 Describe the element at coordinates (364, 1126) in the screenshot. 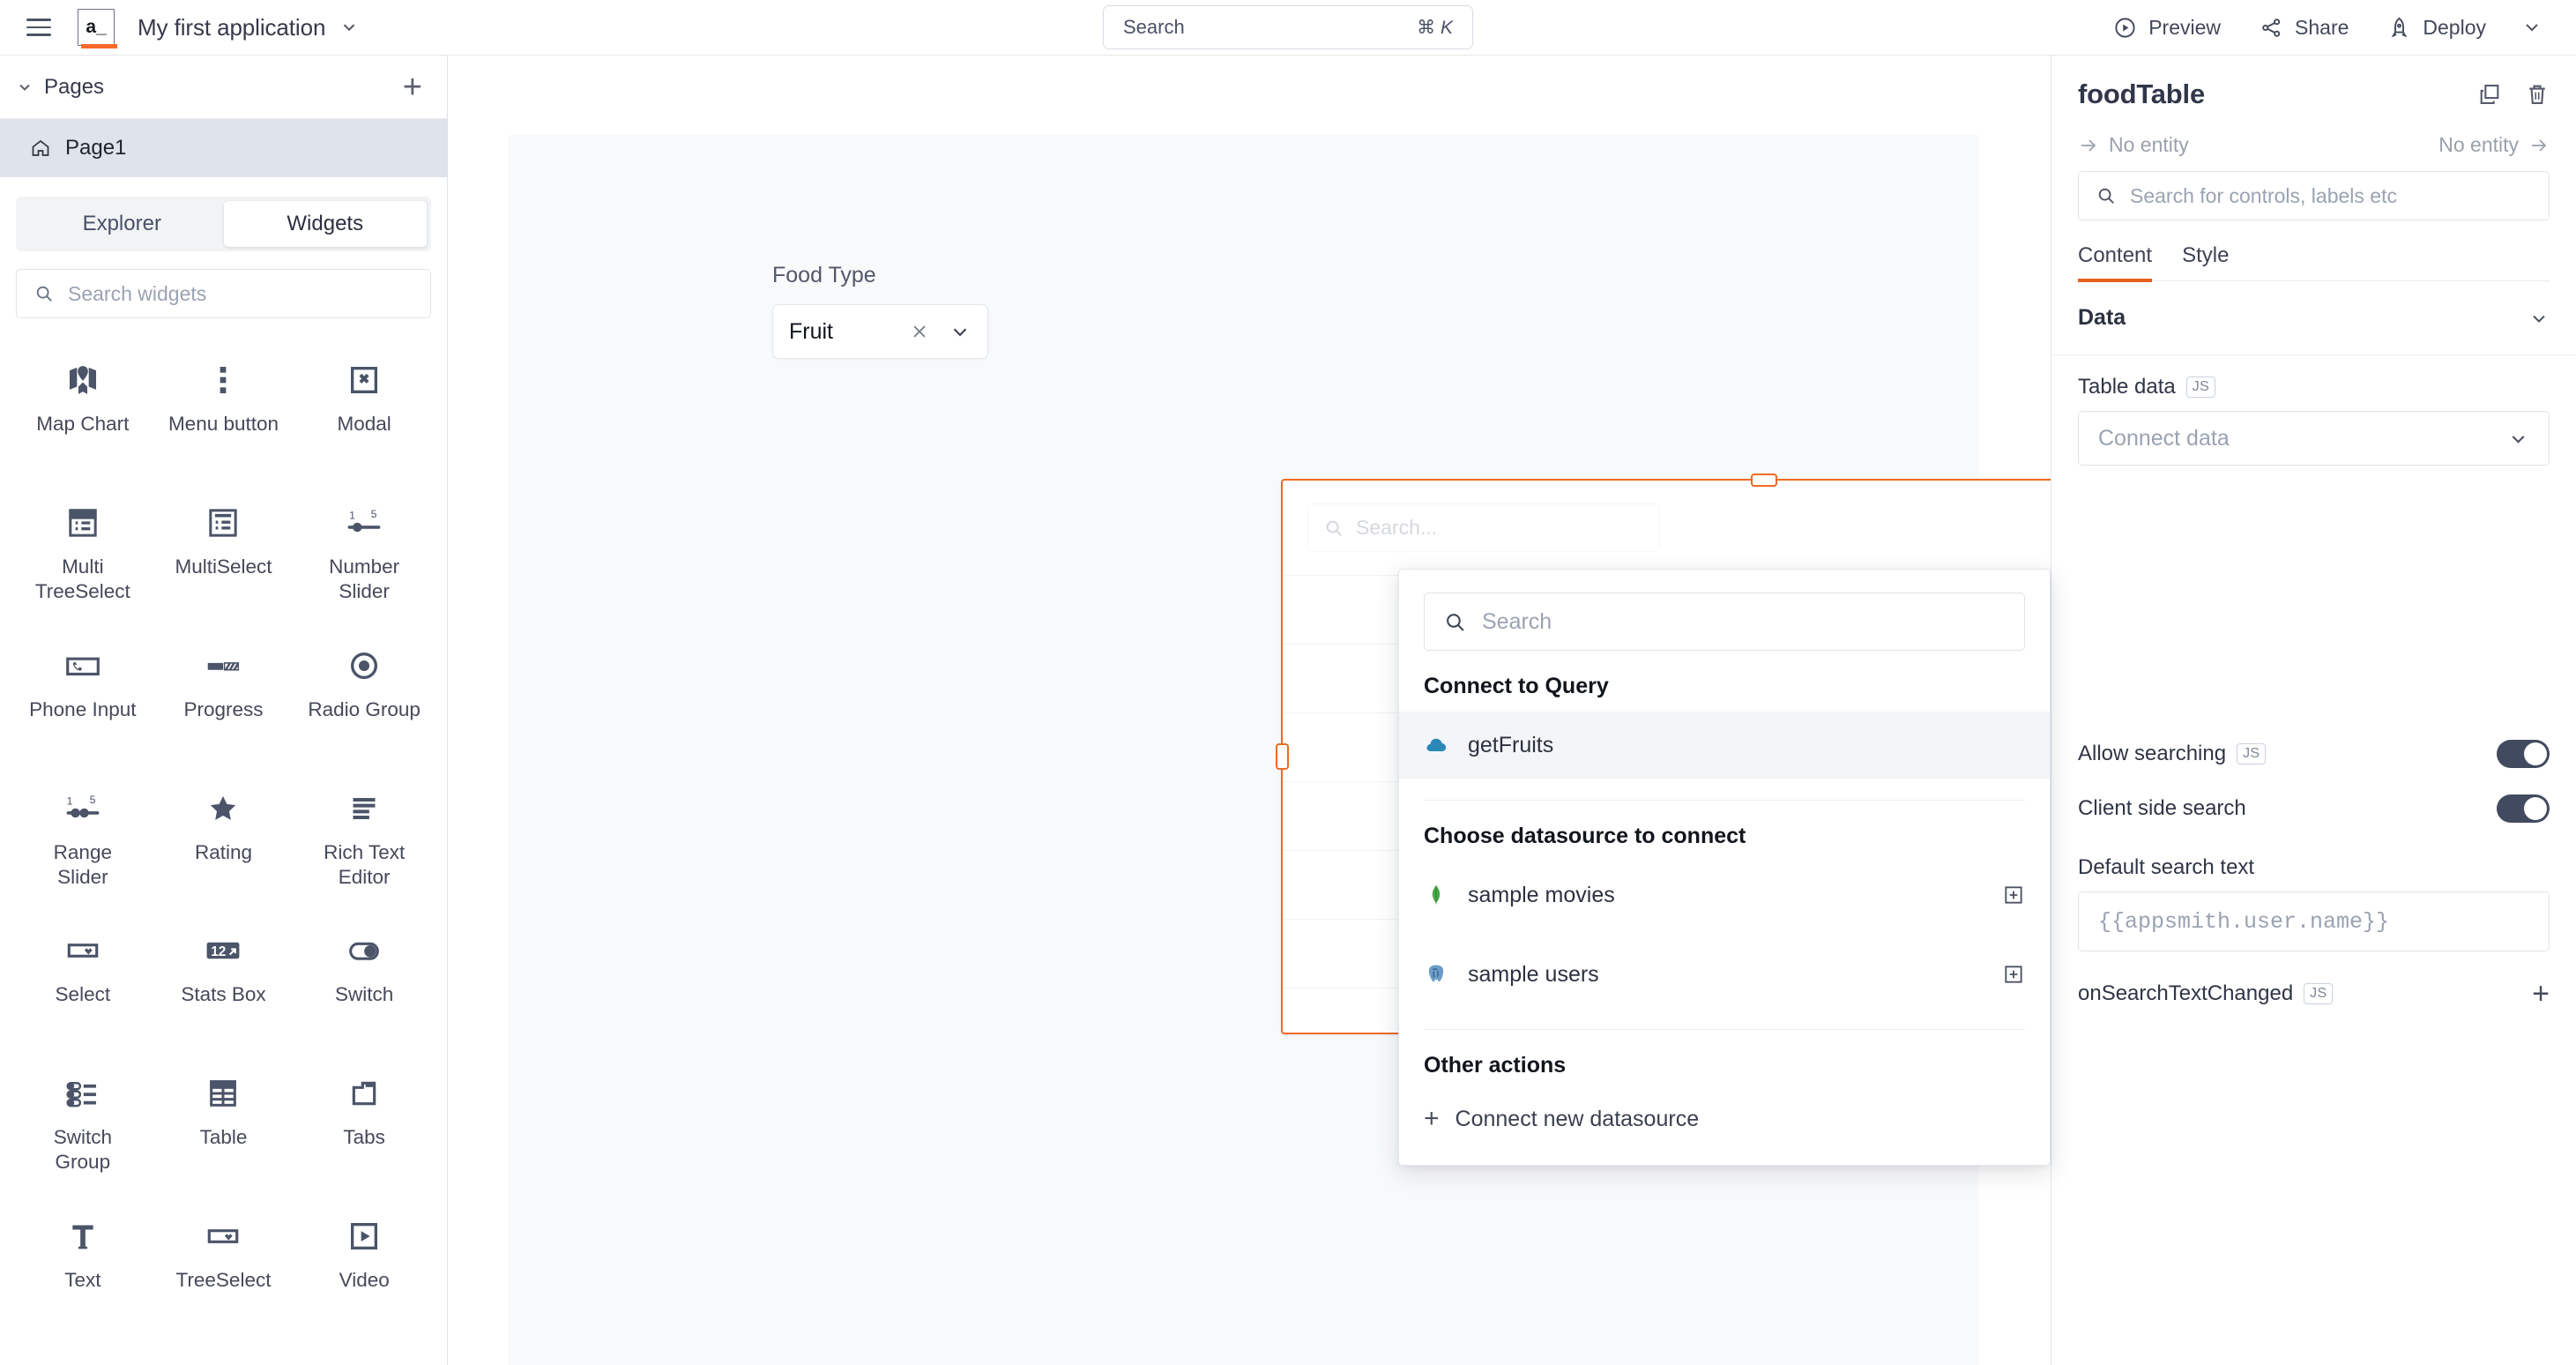

I see `widget-card-tabs: Tabs` at that location.